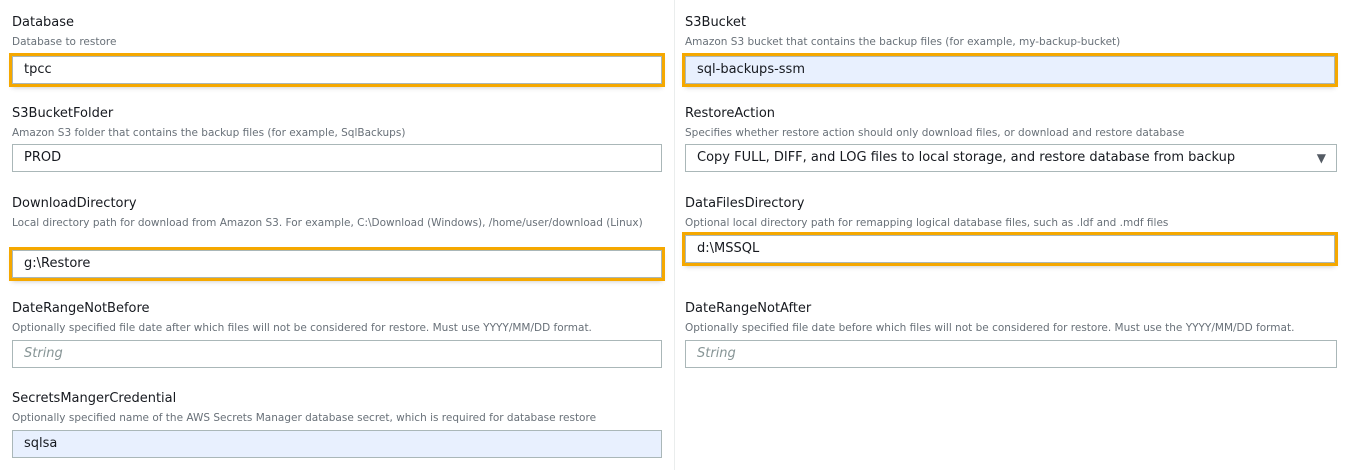 The height and width of the screenshot is (475, 1356). Describe the element at coordinates (74, 203) in the screenshot. I see `field-label: DownloadDirectory` at that location.